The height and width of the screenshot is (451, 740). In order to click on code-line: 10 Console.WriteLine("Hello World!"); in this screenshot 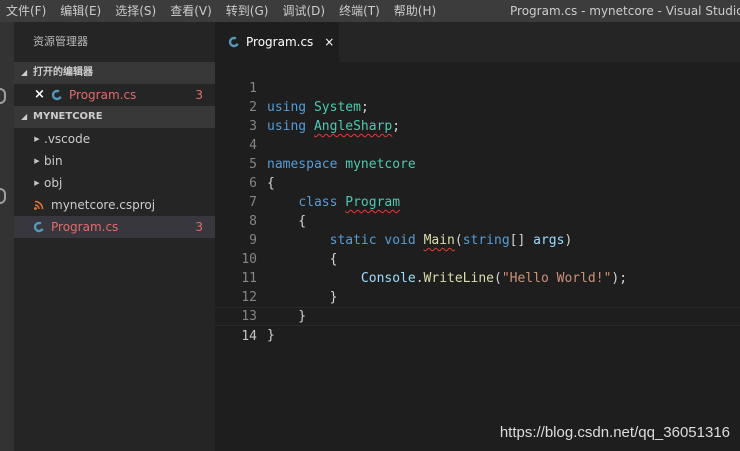, I will do `click(477, 258)`.